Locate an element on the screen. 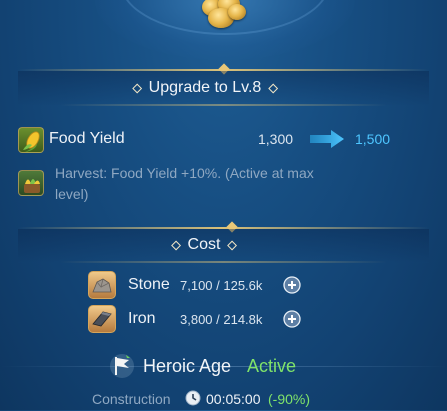  heroic-flag-icon is located at coordinates (122, 366).